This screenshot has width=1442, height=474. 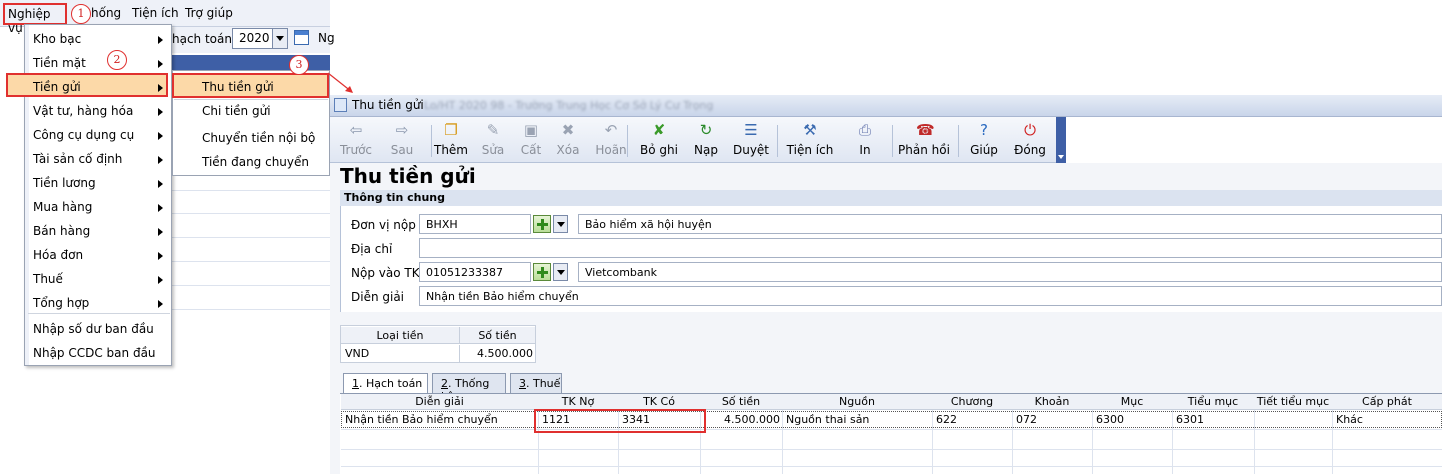 I want to click on toolbar-button-5: ✖ Xóa, so click(x=568, y=140).